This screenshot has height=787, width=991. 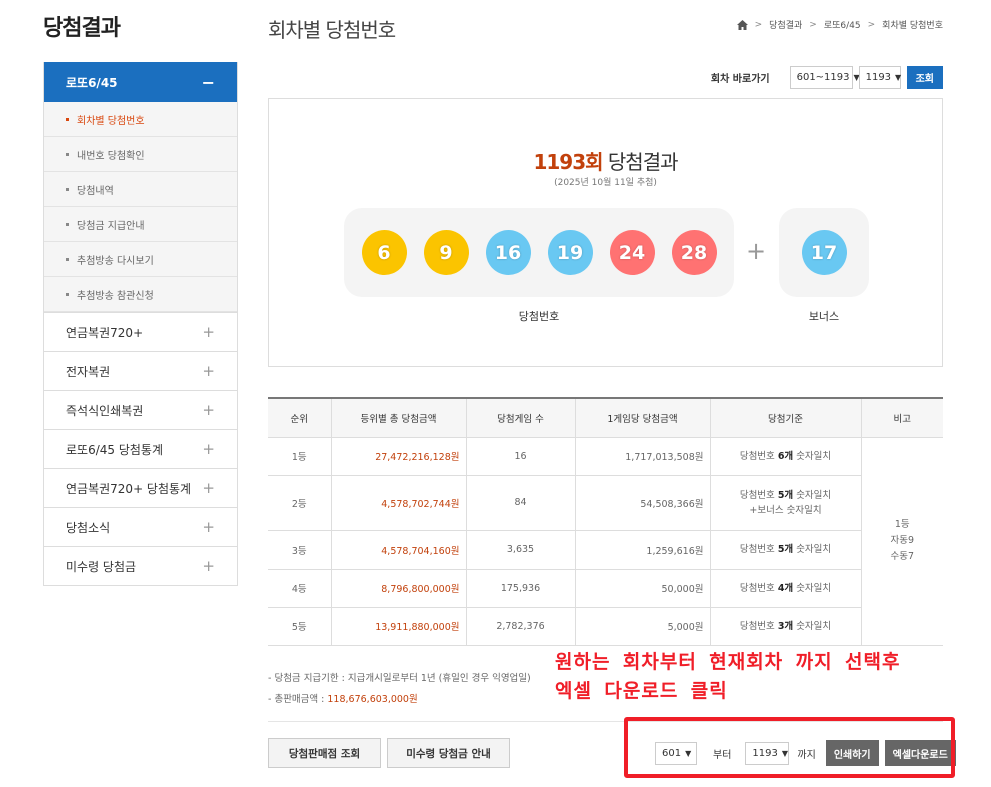 What do you see at coordinates (642, 588) in the screenshot?
I see `per-game-prize-cell: 50,000원` at bounding box center [642, 588].